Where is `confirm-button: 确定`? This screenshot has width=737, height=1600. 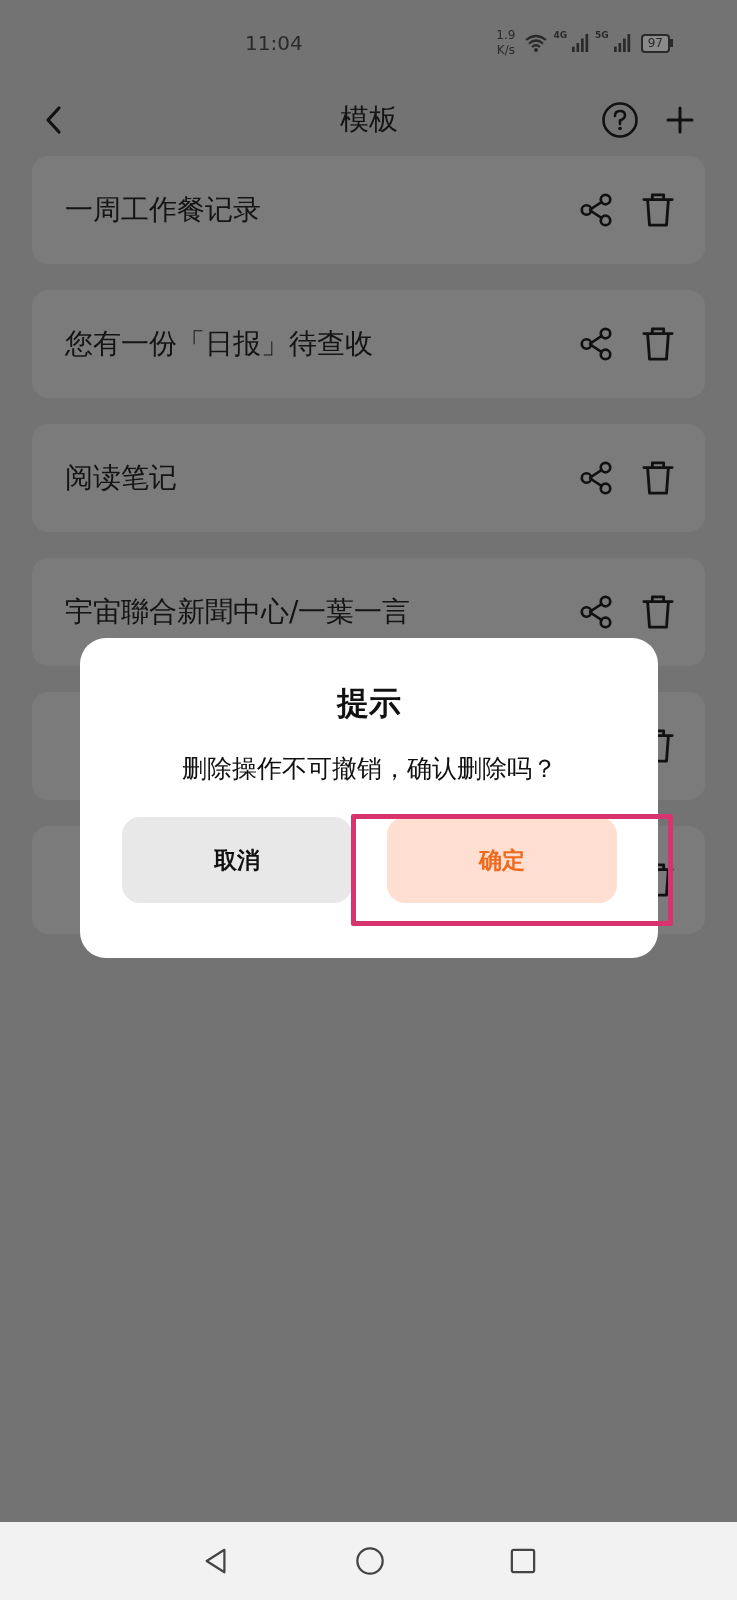 confirm-button: 确定 is located at coordinates (501, 860).